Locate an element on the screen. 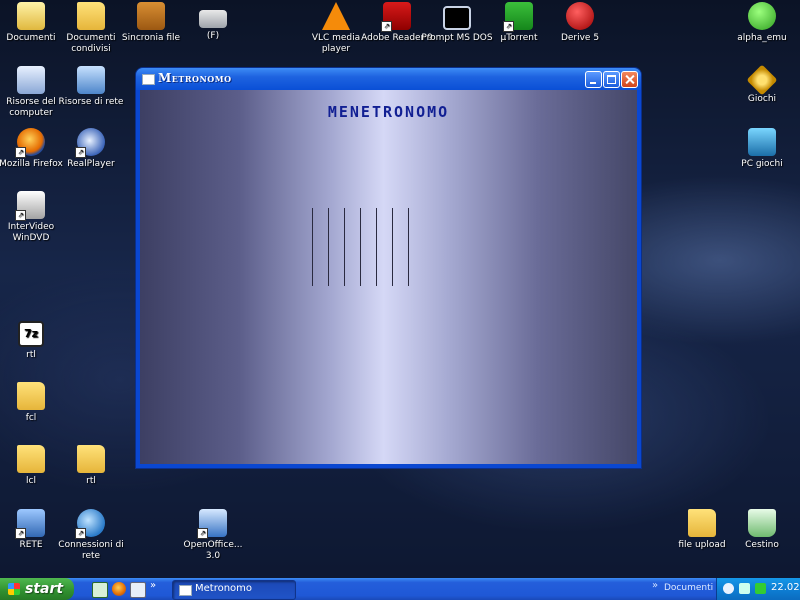 The width and height of the screenshot is (800, 600). desktop-icon-label: Derive 5 is located at coordinates (580, 38).